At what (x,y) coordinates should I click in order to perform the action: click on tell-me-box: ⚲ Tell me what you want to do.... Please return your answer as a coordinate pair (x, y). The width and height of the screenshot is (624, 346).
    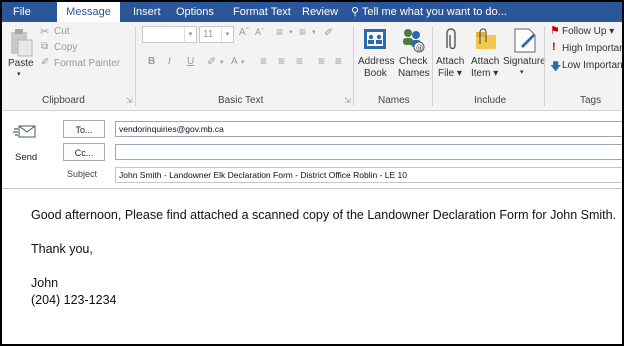
    Looking at the image, I should click on (429, 12).